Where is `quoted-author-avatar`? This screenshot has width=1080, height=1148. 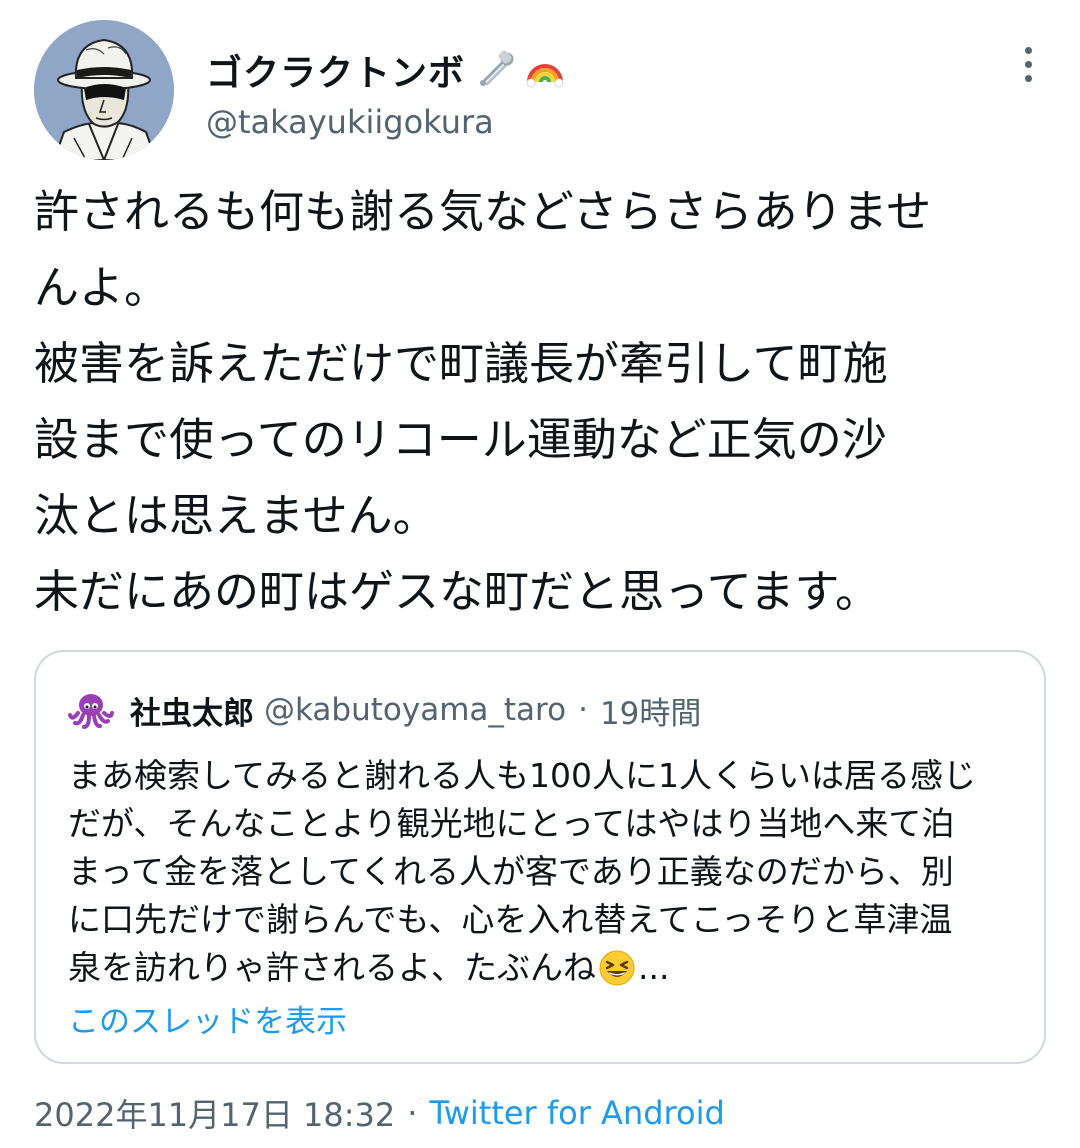
quoted-author-avatar is located at coordinates (91, 710).